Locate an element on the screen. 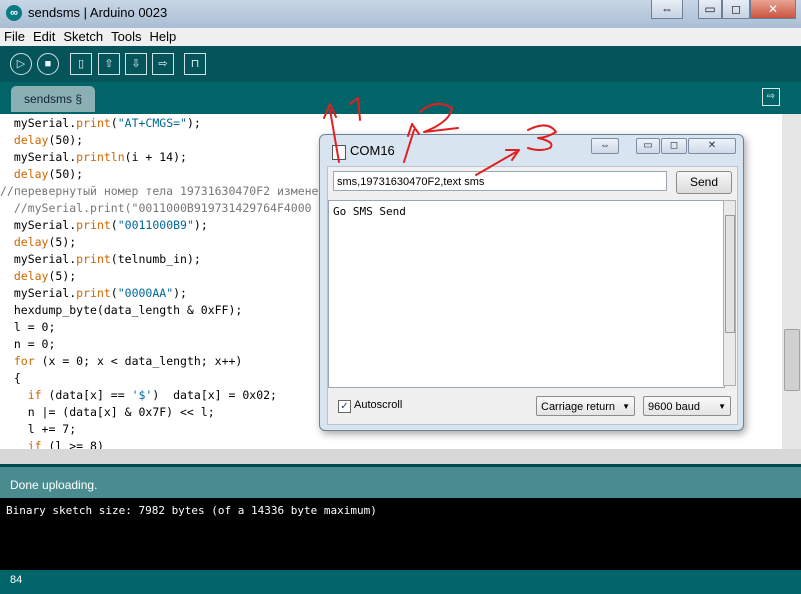 Image resolution: width=801 pixels, height=594 pixels. open-icon: ⇧ is located at coordinates (109, 64).